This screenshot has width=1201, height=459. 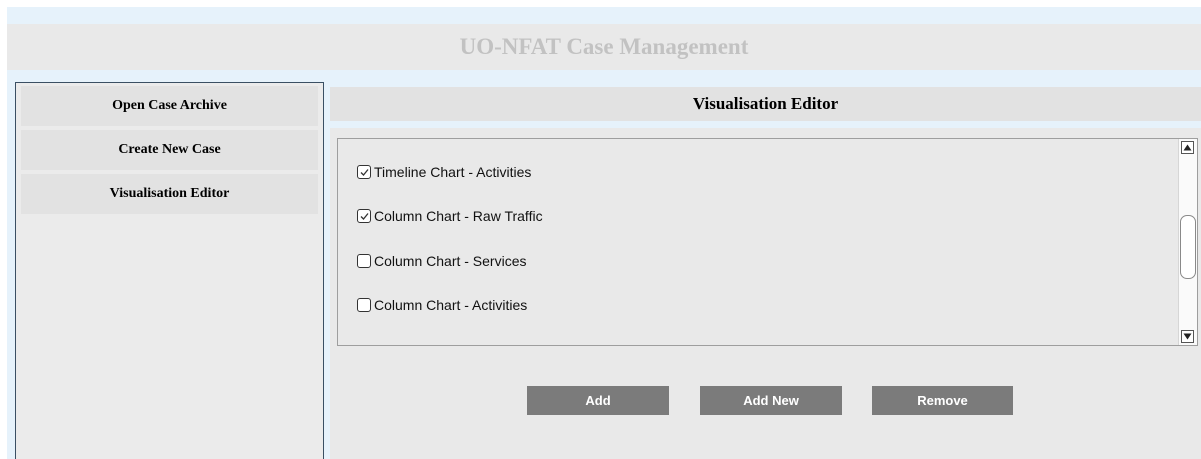 I want to click on scroll-up-button, so click(x=1187, y=147).